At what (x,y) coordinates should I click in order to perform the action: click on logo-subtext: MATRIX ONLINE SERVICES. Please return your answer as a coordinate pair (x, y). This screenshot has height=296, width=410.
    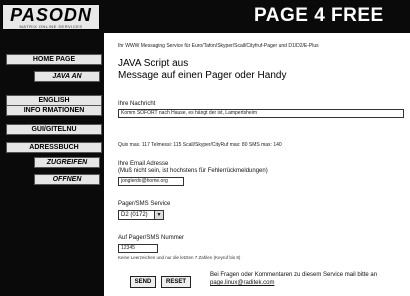
    Looking at the image, I should click on (51, 26).